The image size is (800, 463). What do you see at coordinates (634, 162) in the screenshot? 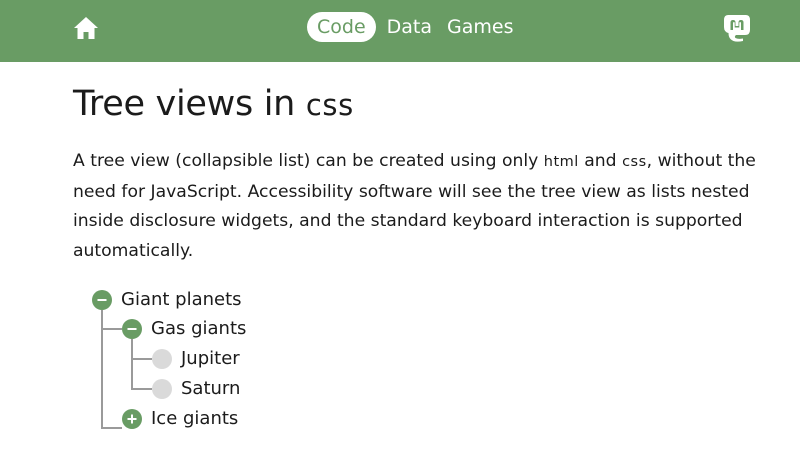
I see `intro-css-abbr: css` at bounding box center [634, 162].